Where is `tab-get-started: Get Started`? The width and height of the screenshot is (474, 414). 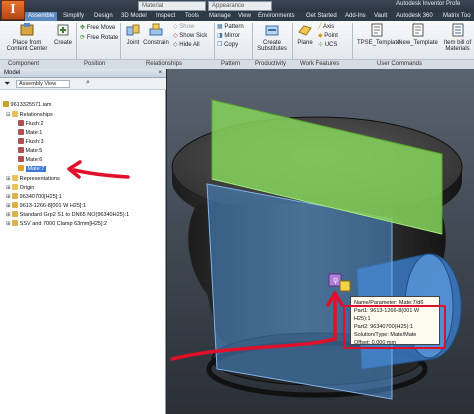 tab-get-started: Get Started is located at coordinates (321, 16).